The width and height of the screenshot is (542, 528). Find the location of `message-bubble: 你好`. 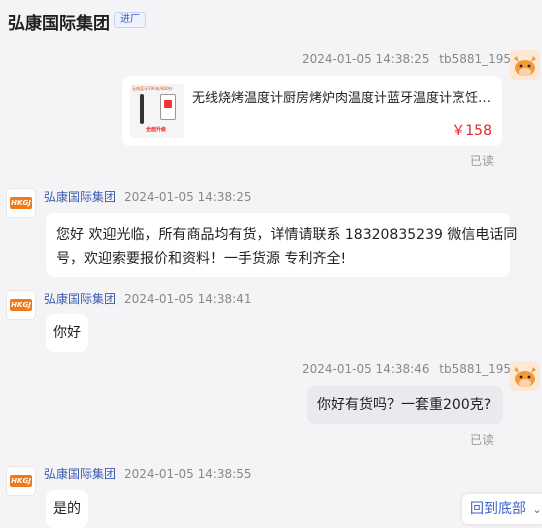

message-bubble: 你好 is located at coordinates (67, 333).